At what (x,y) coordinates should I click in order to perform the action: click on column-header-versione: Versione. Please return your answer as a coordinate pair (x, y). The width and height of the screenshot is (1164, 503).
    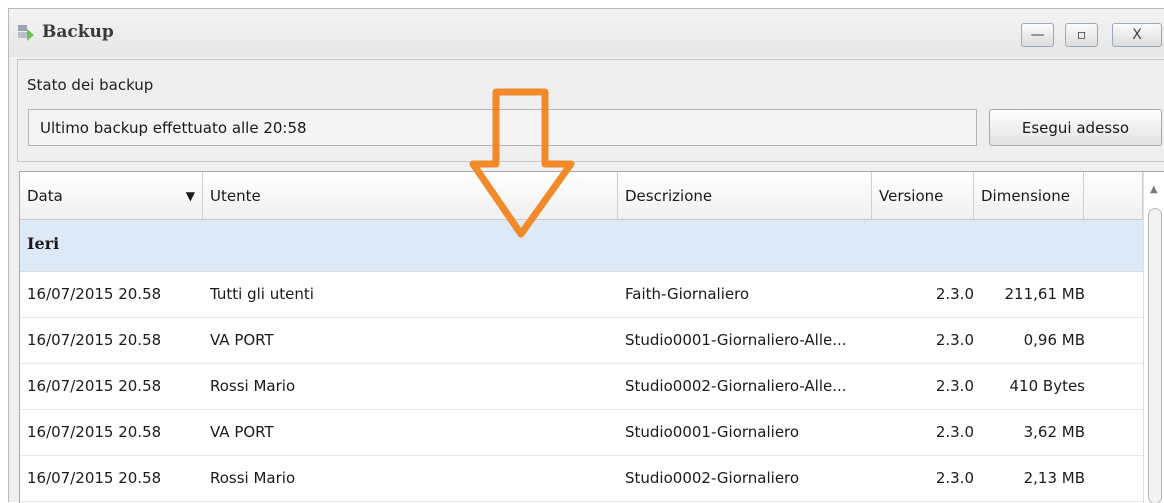
    Looking at the image, I should click on (923, 196).